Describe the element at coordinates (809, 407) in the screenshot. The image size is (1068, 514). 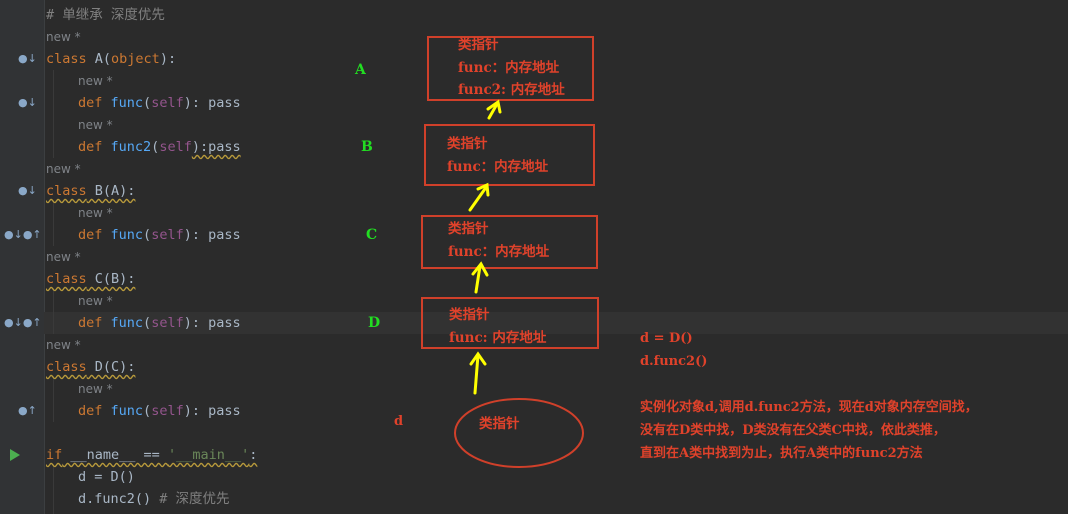
I see `note-line: 实例化对象d,调用d.func2方法，现在d对象内存空间找，` at that location.